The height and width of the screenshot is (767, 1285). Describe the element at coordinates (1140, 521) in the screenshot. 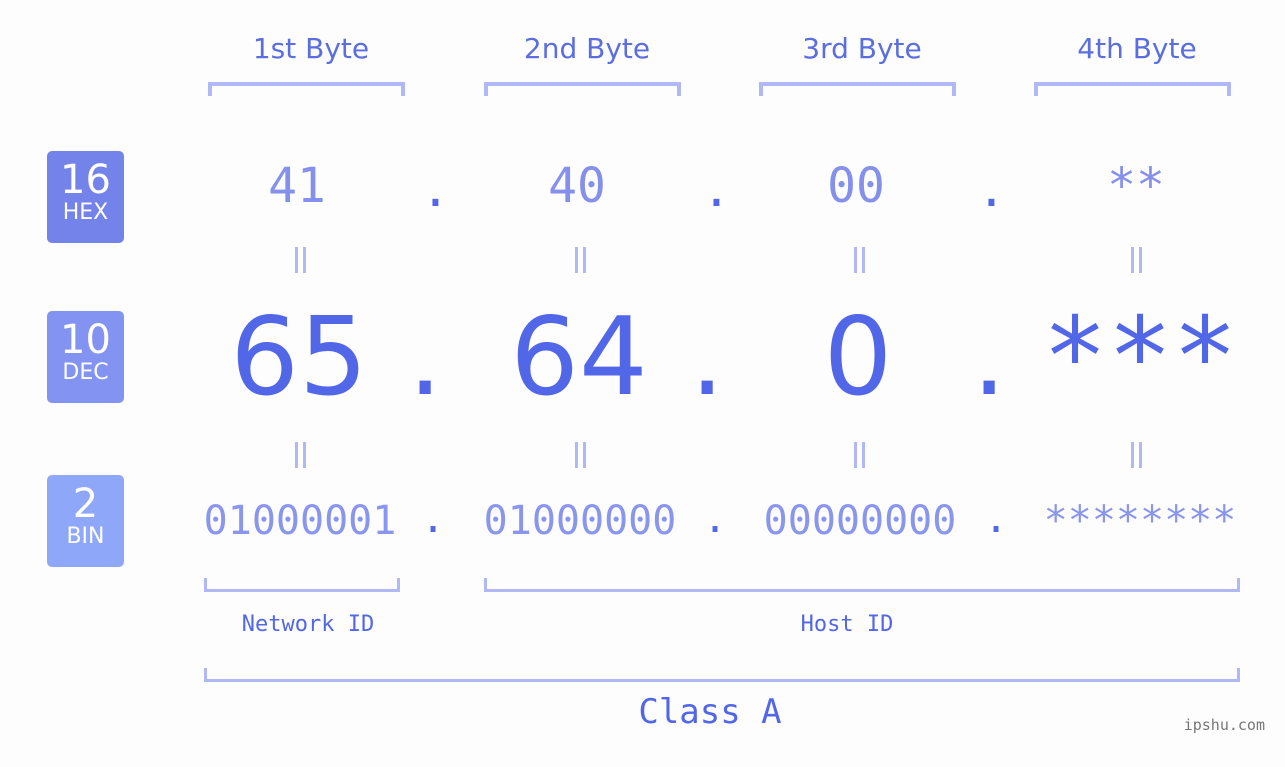

I see `bin-byte-4: ********` at that location.